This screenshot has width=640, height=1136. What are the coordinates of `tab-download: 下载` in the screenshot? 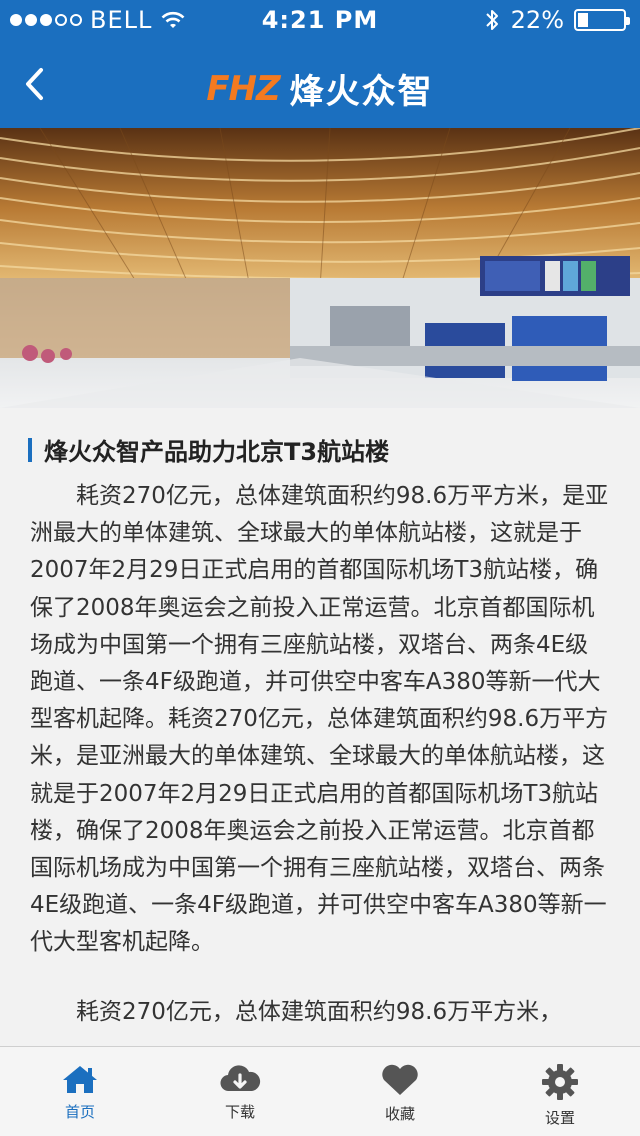 It's located at (240, 1091).